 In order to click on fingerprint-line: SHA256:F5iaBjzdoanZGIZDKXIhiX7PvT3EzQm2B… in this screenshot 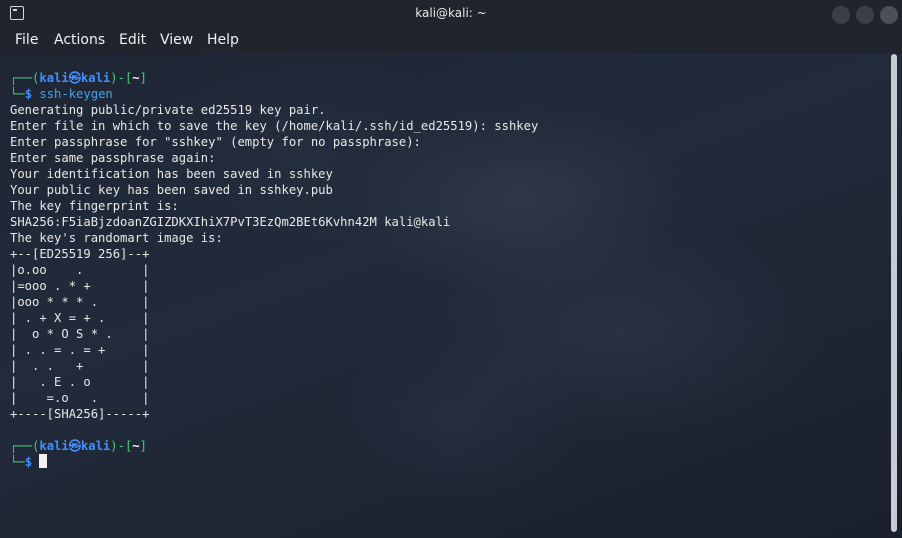, I will do `click(230, 222)`.